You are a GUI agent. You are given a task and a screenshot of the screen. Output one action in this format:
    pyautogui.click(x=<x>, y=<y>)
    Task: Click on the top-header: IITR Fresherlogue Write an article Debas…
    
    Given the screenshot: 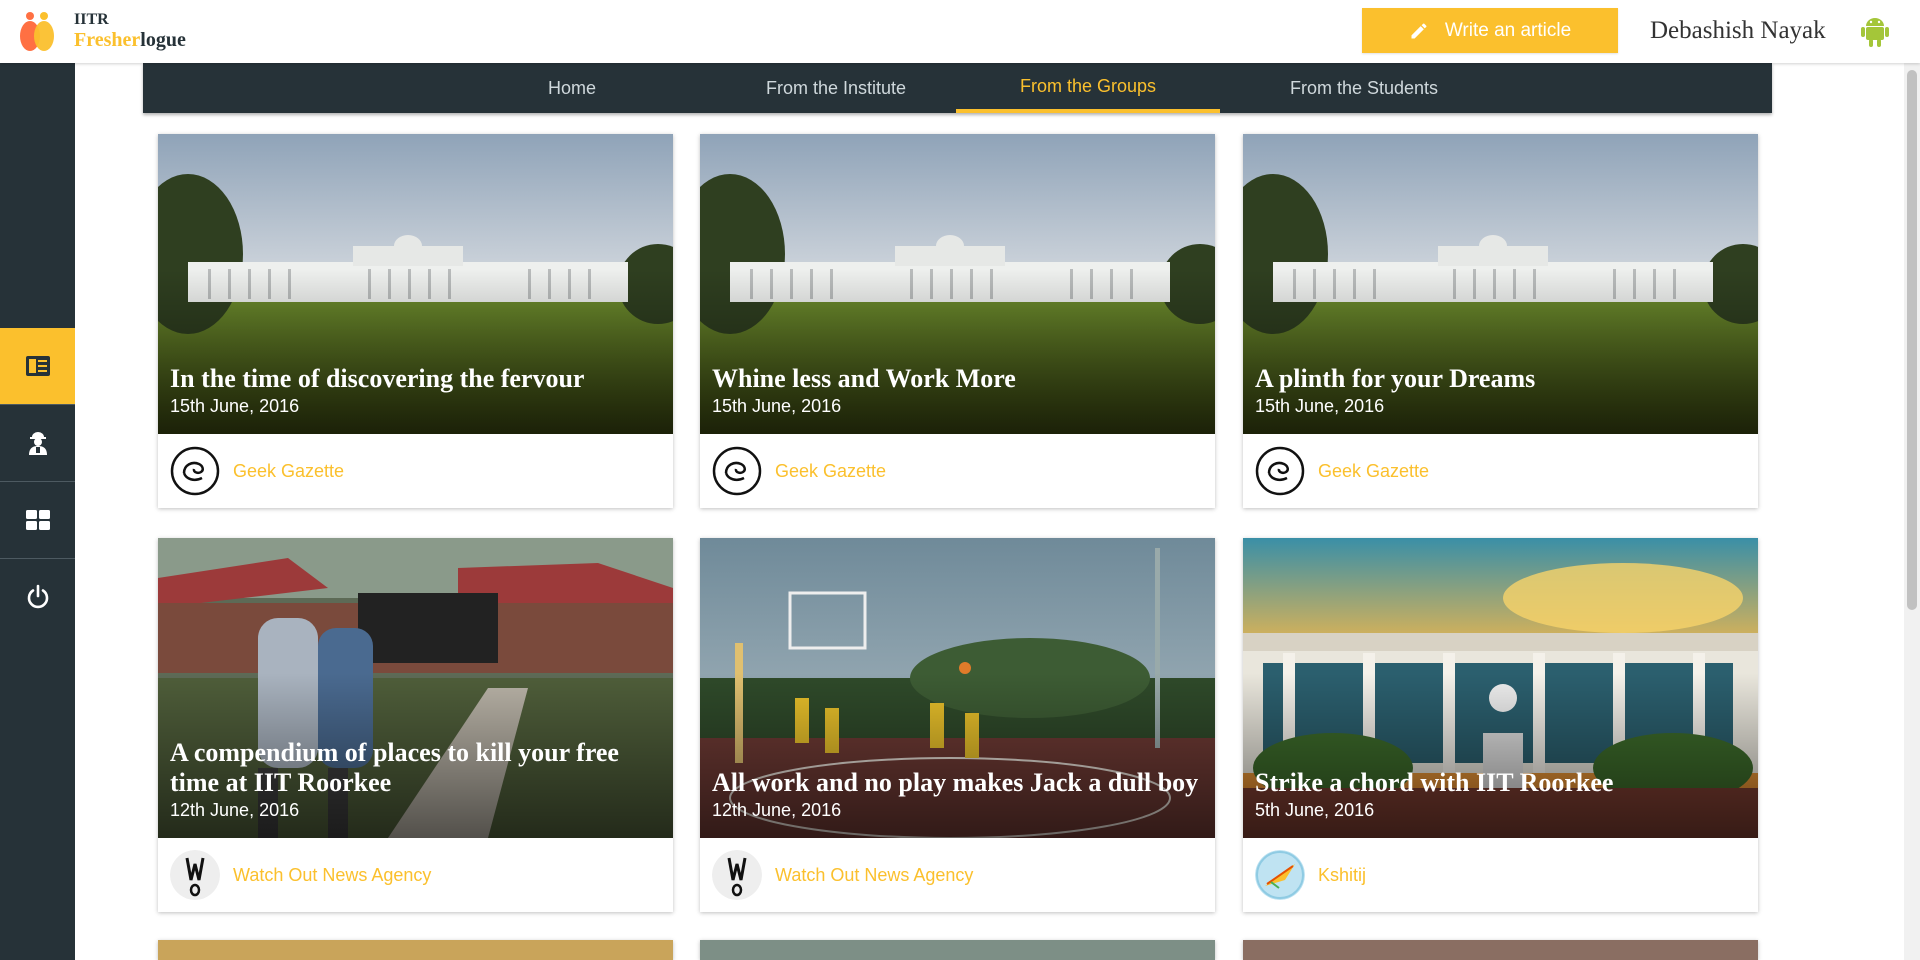 What is the action you would take?
    pyautogui.click(x=960, y=31)
    